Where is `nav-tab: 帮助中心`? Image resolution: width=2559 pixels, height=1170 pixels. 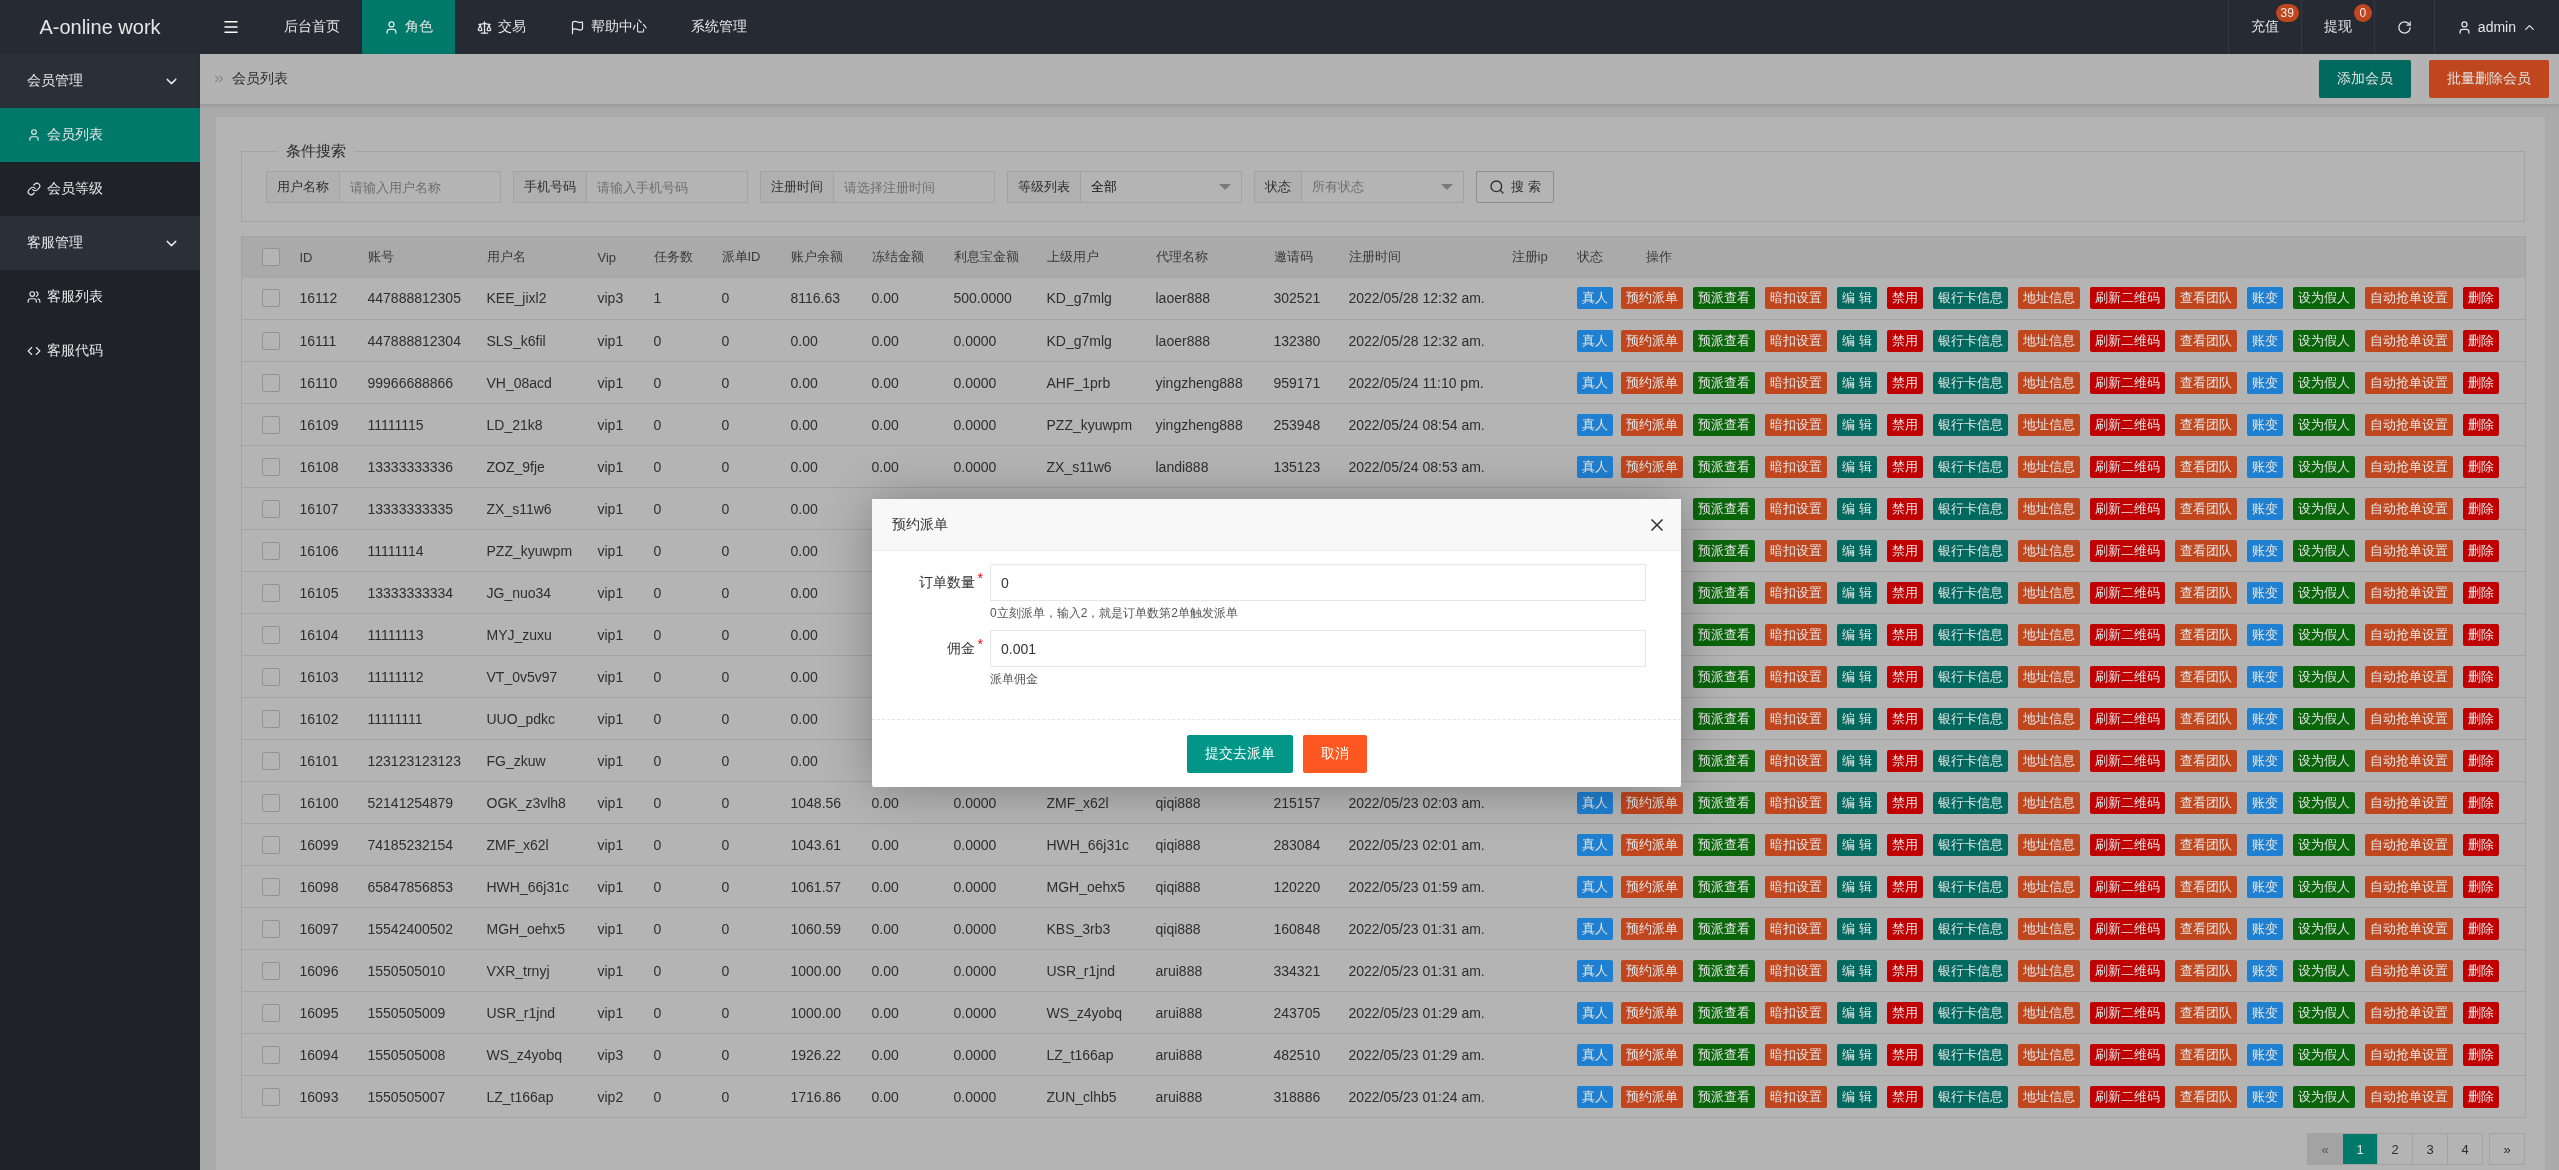 nav-tab: 帮助中心 is located at coordinates (608, 27).